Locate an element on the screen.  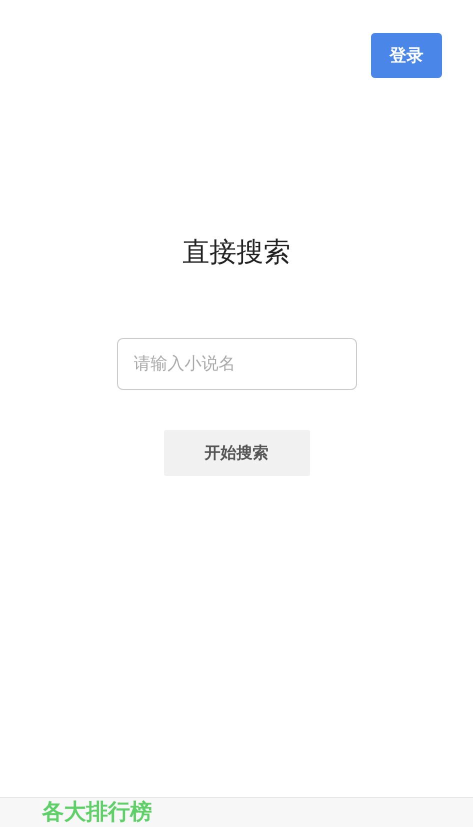
search-field: 请输入小说名 is located at coordinates (236, 364).